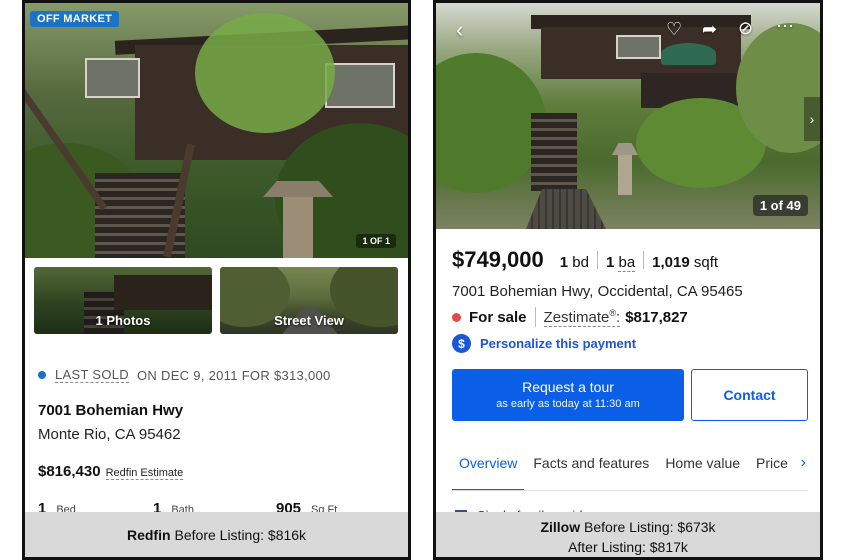  What do you see at coordinates (498, 259) in the screenshot?
I see `list-price: $749,000` at bounding box center [498, 259].